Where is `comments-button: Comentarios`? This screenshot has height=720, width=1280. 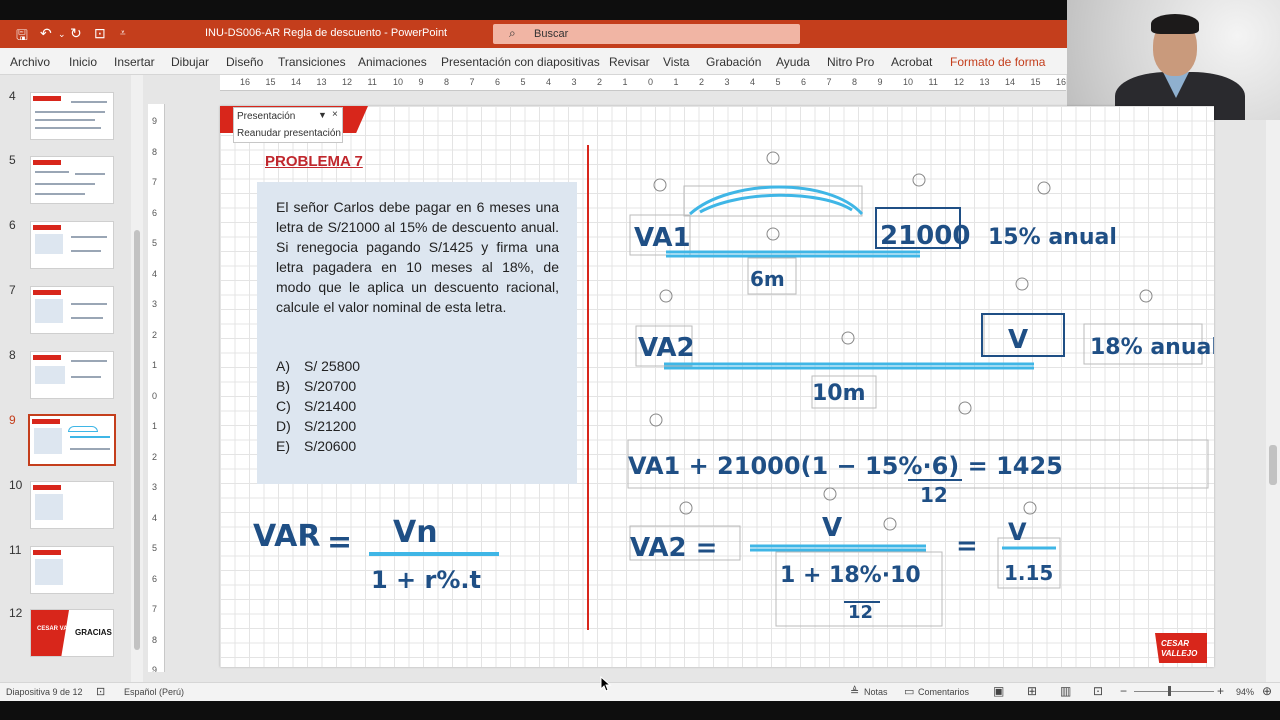 comments-button: Comentarios is located at coordinates (943, 692).